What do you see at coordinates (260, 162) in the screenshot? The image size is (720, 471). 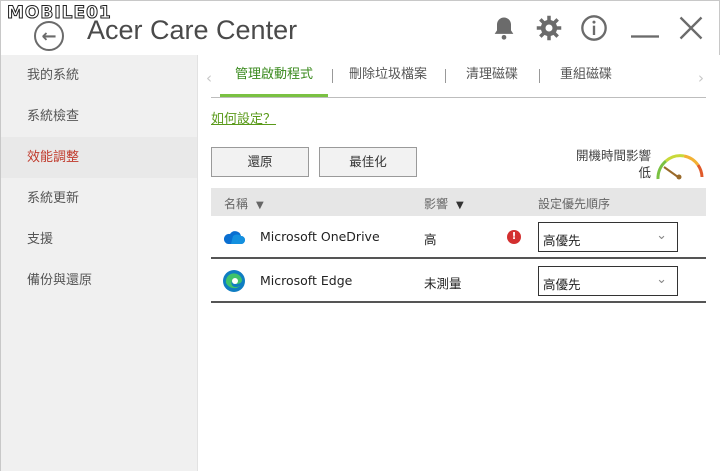 I see `restore-button: 還原` at bounding box center [260, 162].